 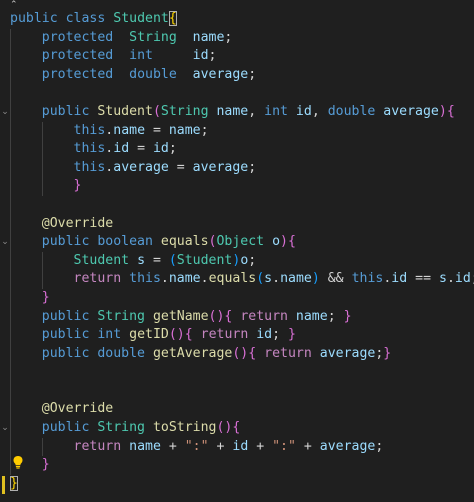 I want to click on code-line: protected double average;, so click(x=242, y=75).